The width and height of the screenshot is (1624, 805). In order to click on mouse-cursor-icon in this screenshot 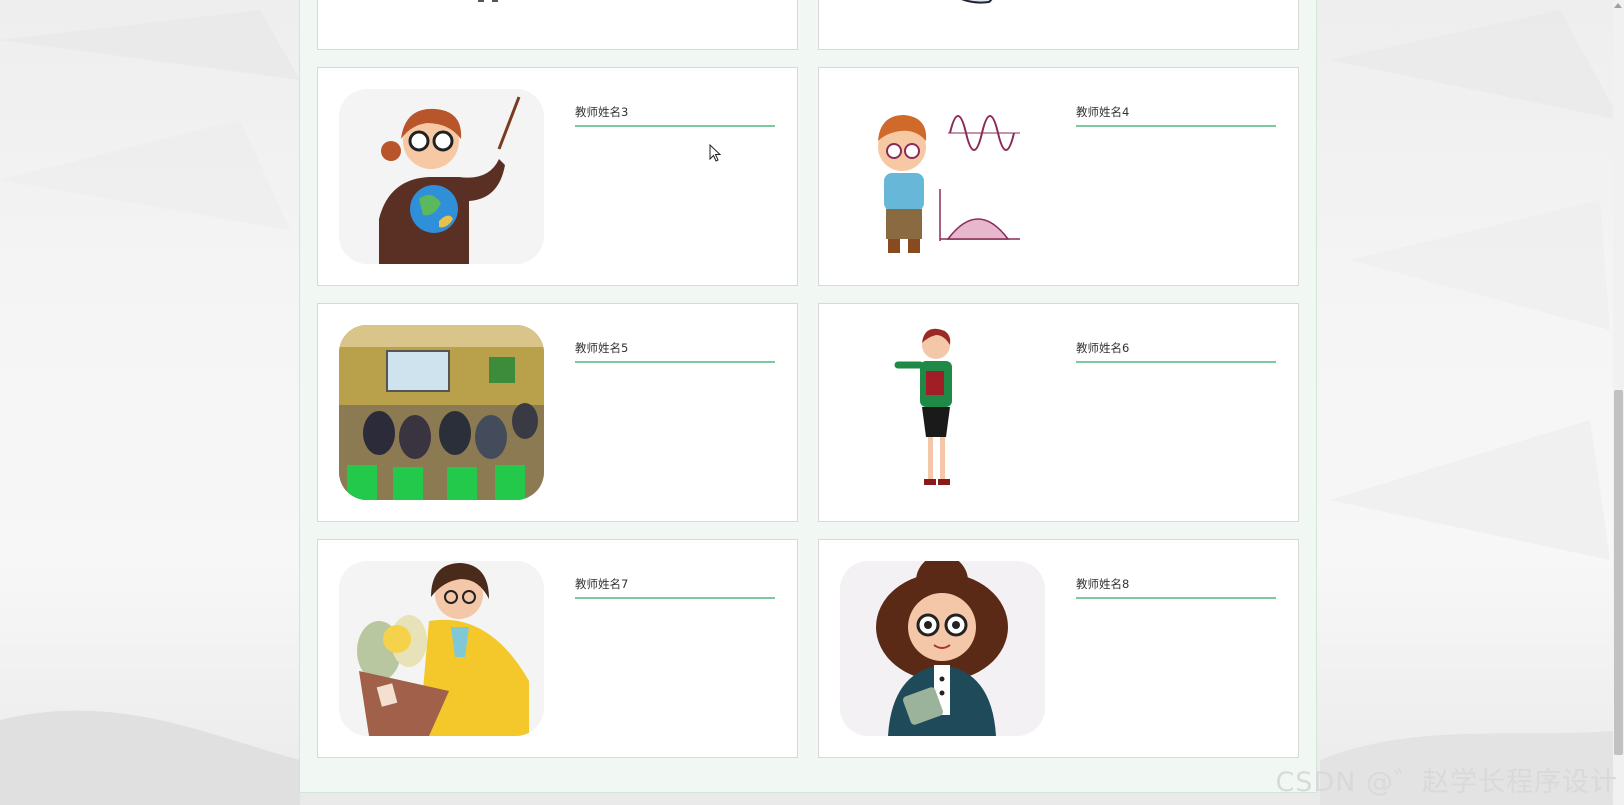, I will do `click(715, 153)`.